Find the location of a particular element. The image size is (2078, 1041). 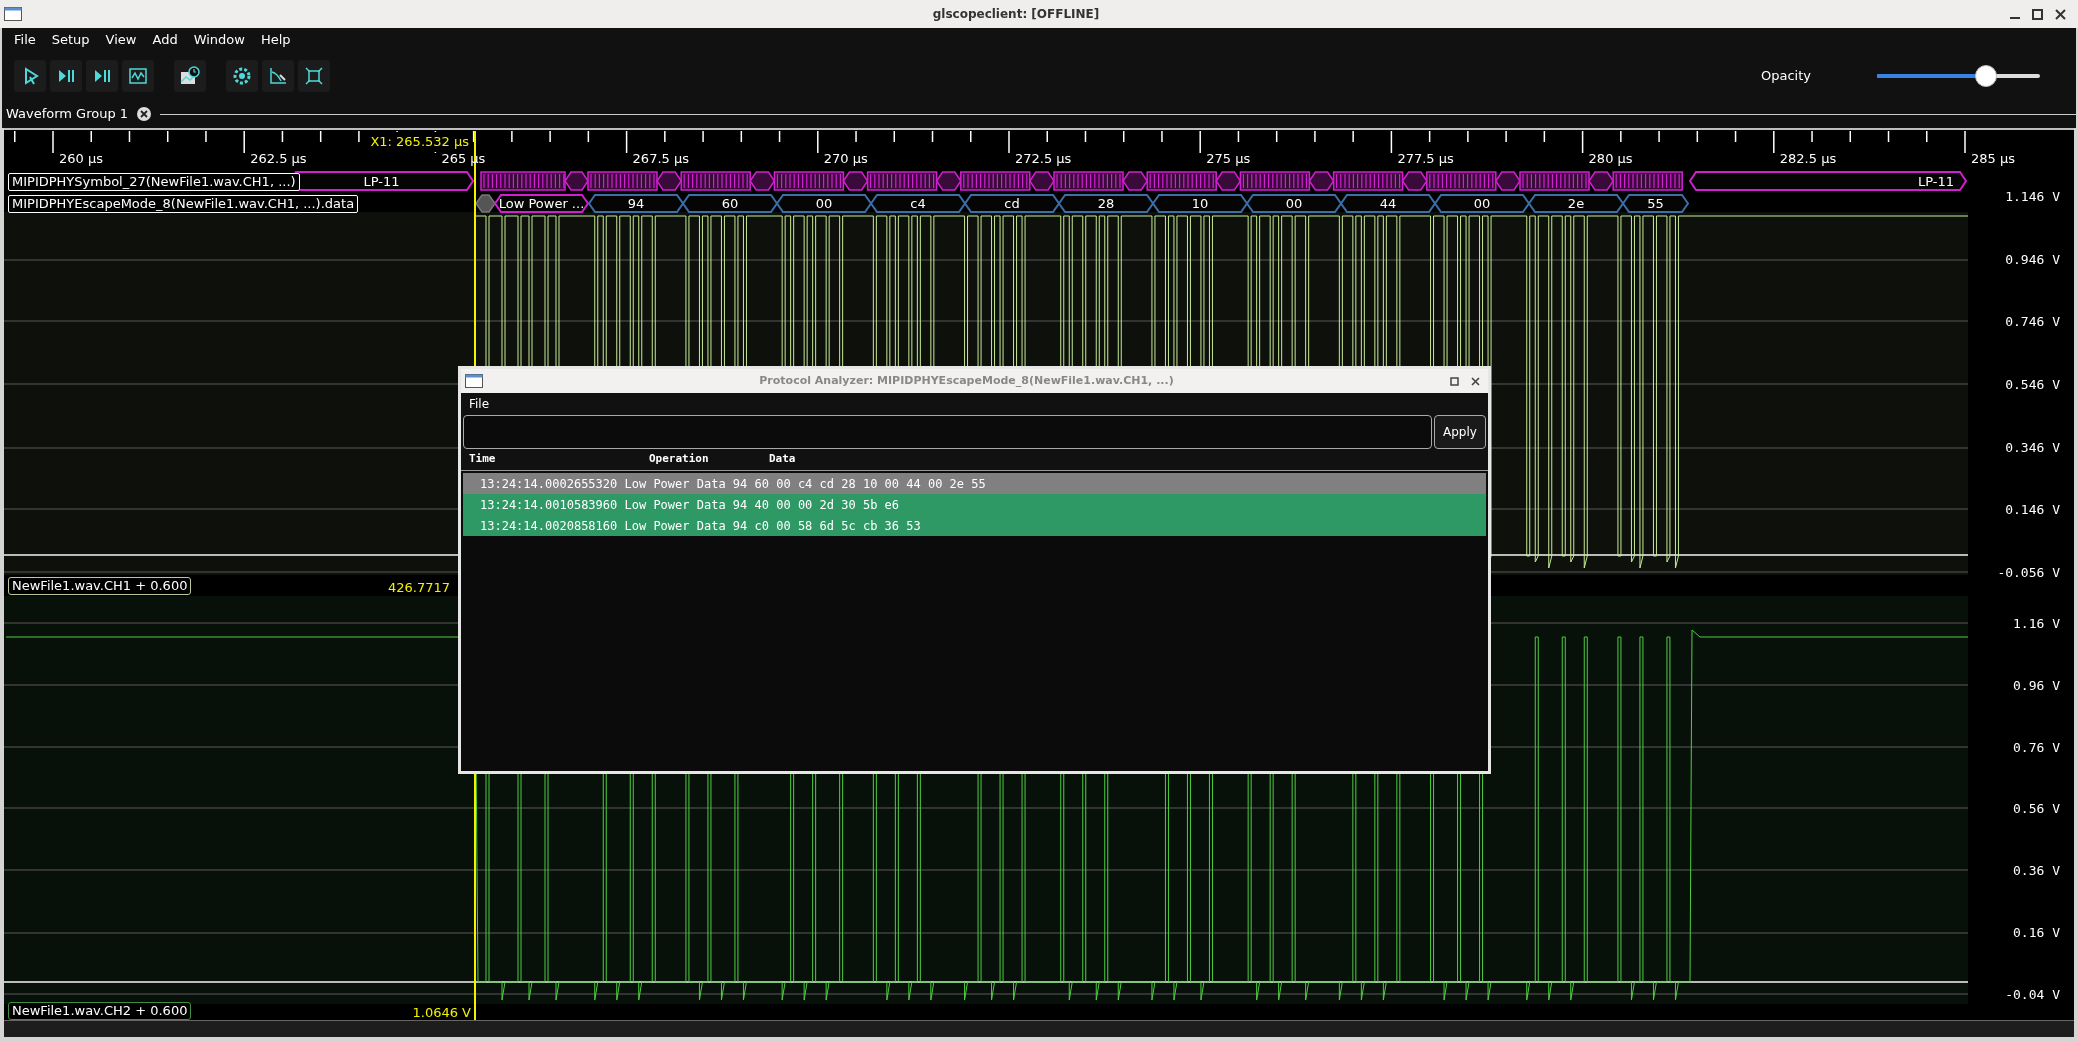

apply-button: Apply is located at coordinates (1460, 432).